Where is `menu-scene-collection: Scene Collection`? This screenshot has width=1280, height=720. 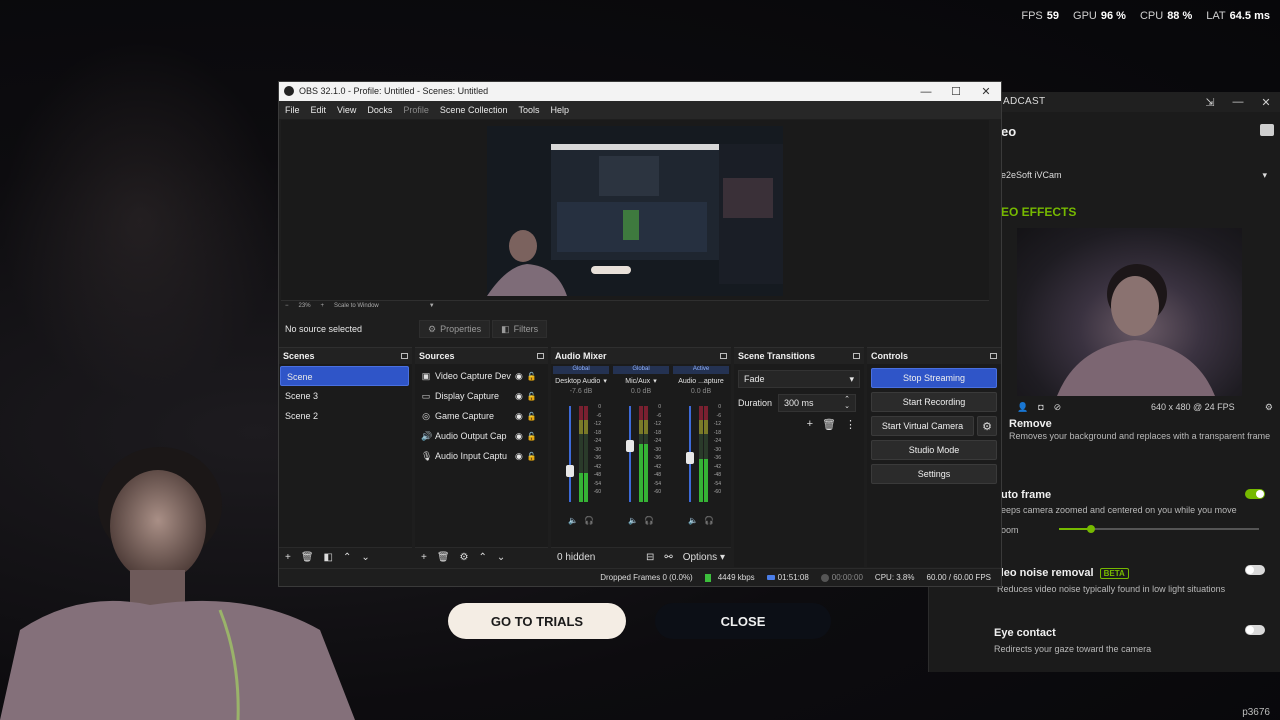 menu-scene-collection: Scene Collection is located at coordinates (474, 110).